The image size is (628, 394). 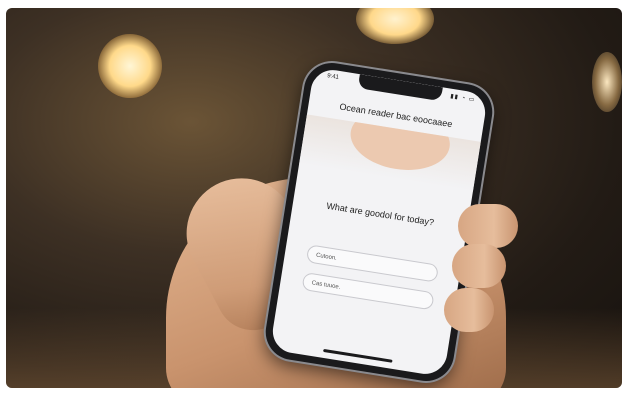 What do you see at coordinates (462, 98) in the screenshot?
I see `status-icons: ▮▮ ◔ ▭` at bounding box center [462, 98].